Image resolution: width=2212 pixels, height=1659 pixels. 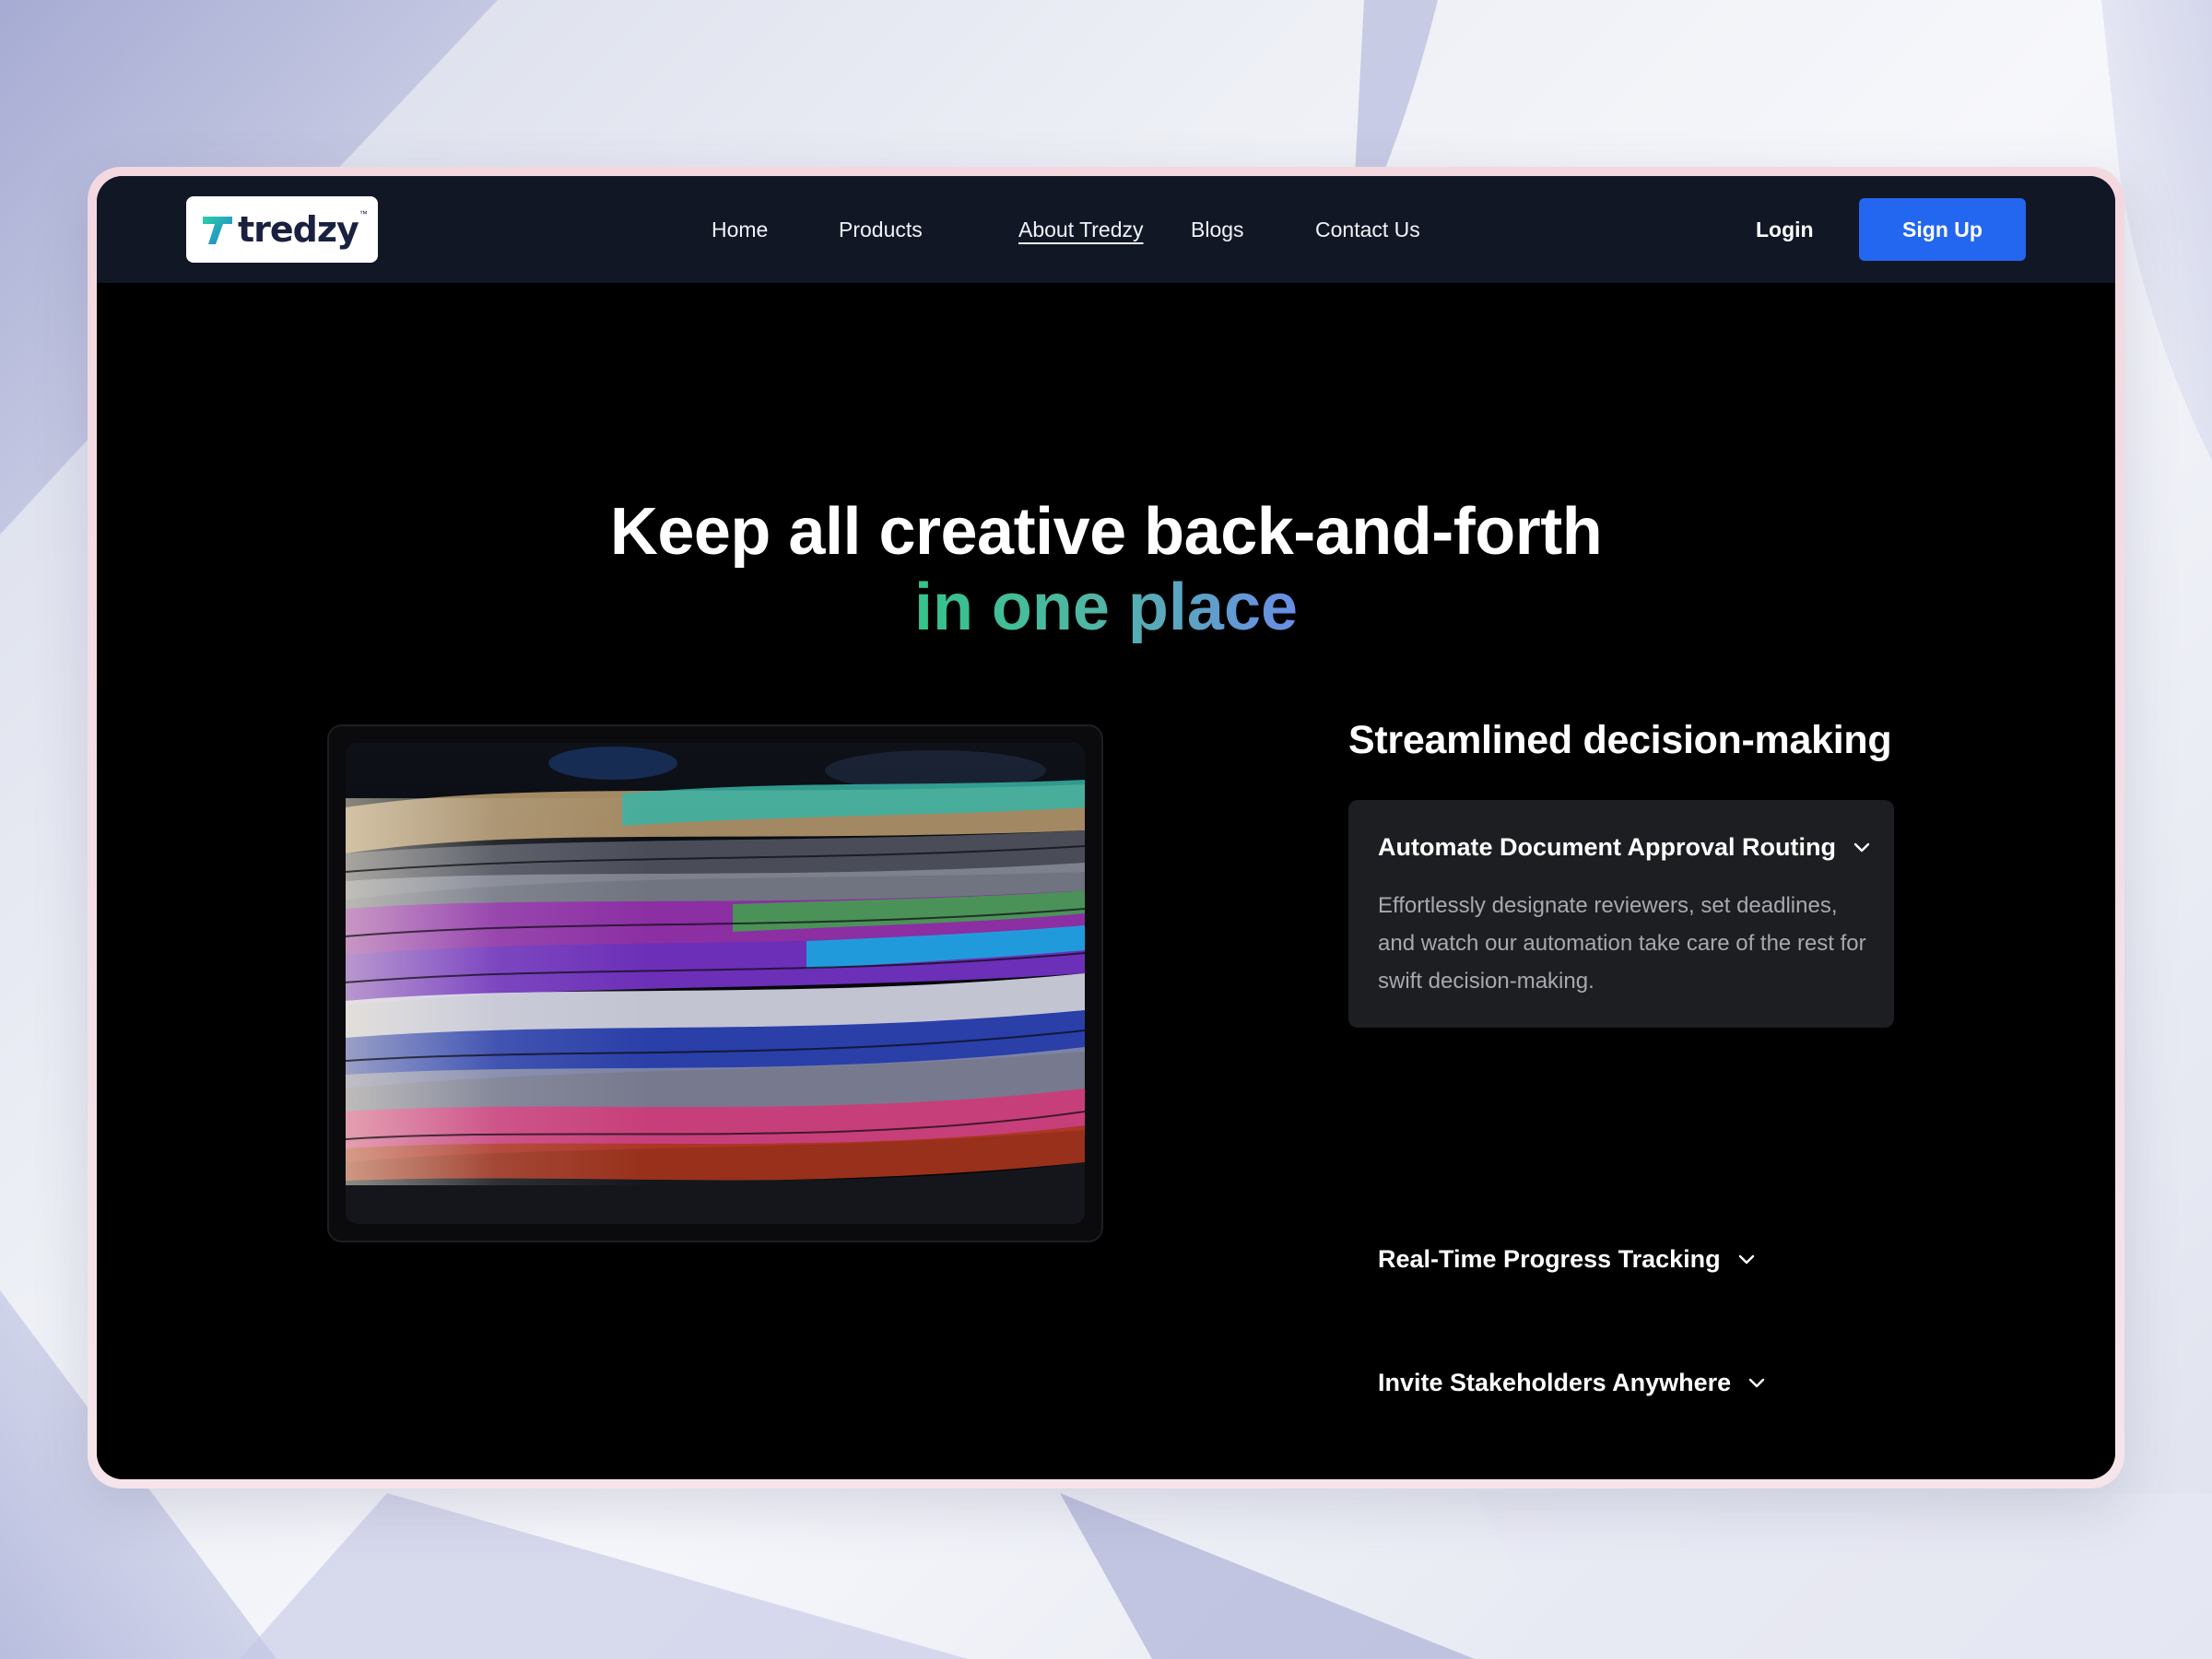 I want to click on nav-products: Products, so click(x=881, y=229).